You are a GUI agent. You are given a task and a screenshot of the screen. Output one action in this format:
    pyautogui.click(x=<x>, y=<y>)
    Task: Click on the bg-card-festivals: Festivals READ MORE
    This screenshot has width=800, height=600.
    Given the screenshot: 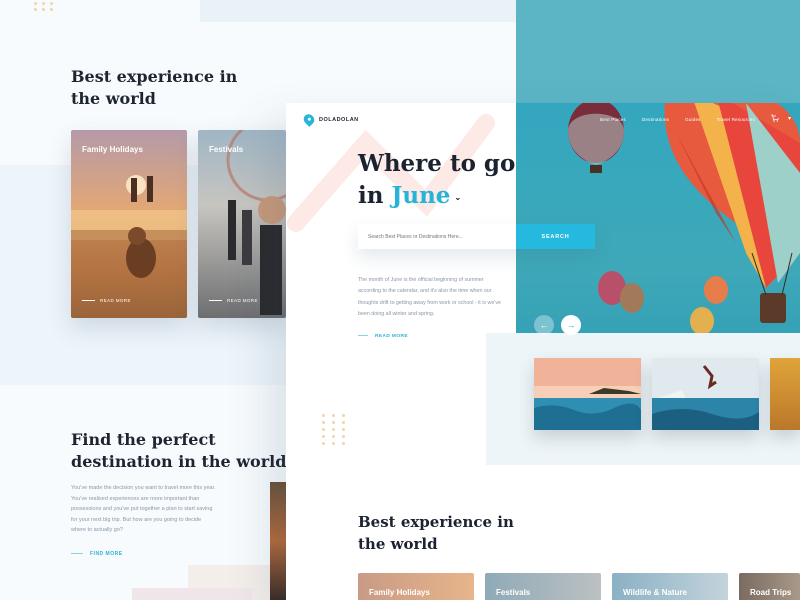 What is the action you would take?
    pyautogui.click(x=242, y=224)
    